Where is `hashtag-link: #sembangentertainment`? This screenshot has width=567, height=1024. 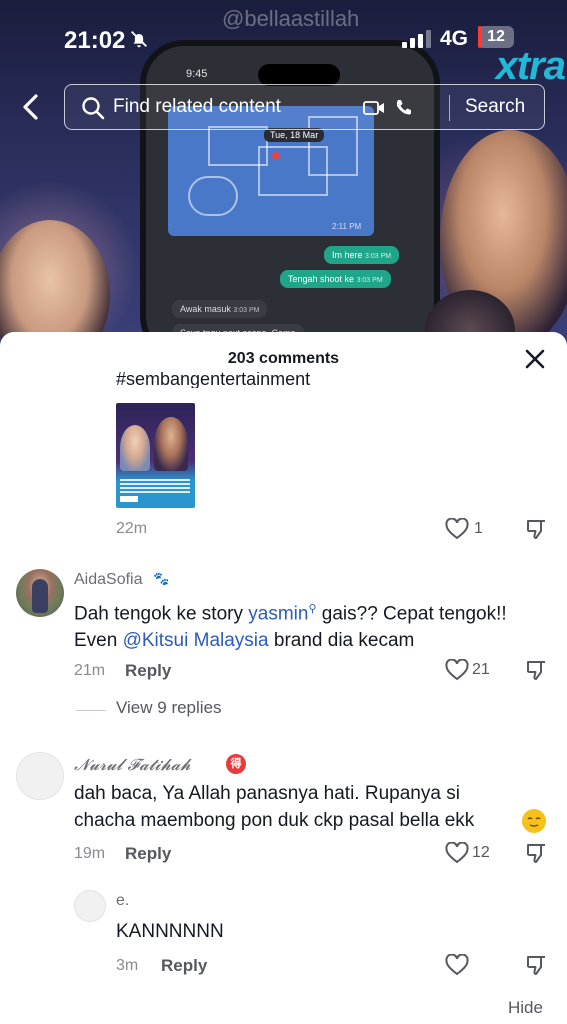
hashtag-link: #sembangentertainment is located at coordinates (213, 380).